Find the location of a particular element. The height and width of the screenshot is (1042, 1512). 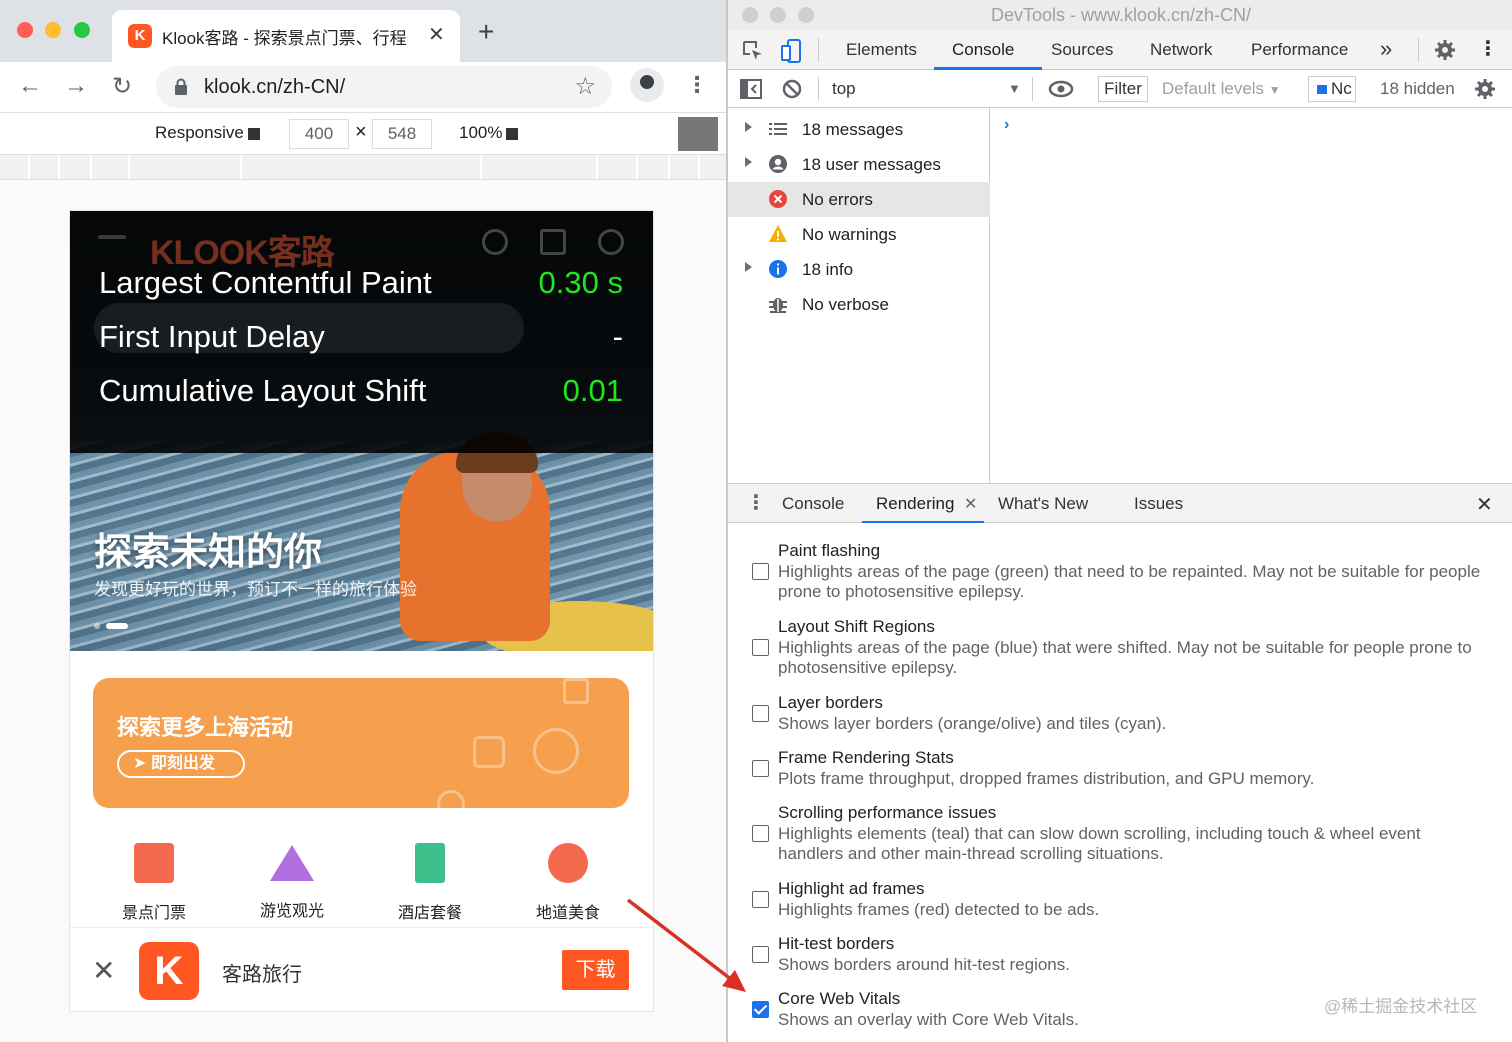

filter-input: Filter is located at coordinates (1123, 89).